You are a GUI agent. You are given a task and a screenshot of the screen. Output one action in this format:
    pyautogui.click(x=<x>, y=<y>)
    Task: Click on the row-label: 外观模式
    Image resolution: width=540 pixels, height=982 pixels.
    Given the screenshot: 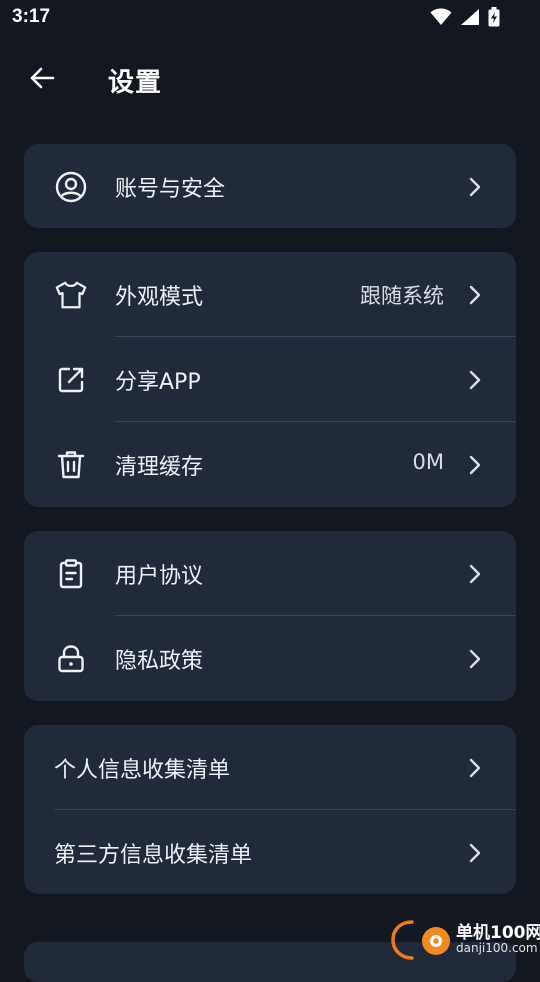 What is the action you would take?
    pyautogui.click(x=159, y=297)
    